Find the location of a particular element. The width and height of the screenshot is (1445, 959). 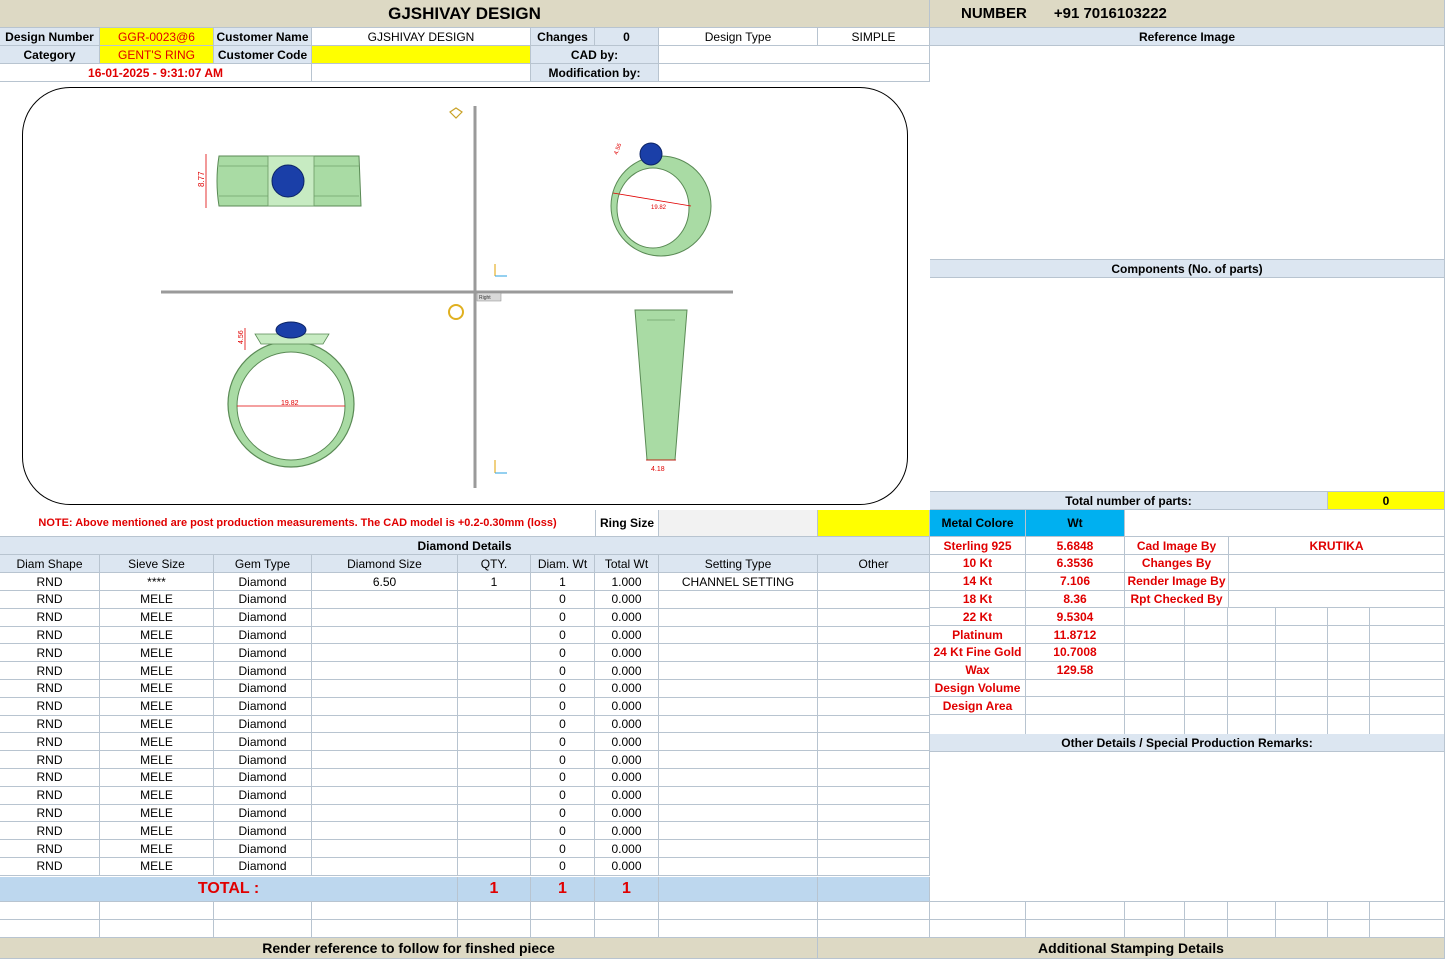

design-number-value: GGR-0023@6 is located at coordinates (157, 37).